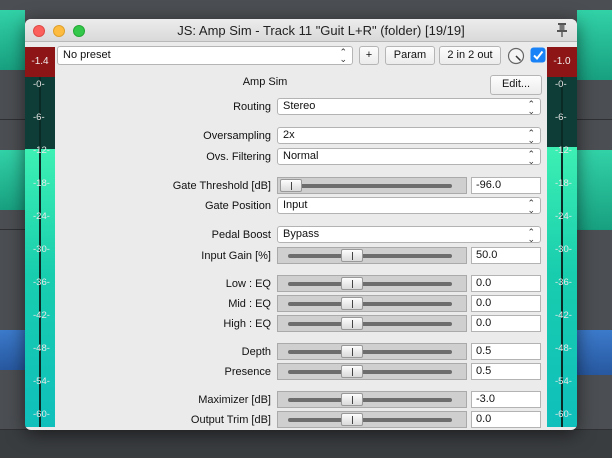 This screenshot has height=458, width=612. What do you see at coordinates (506, 185) in the screenshot?
I see `gate-threshold-value: -96.0` at bounding box center [506, 185].